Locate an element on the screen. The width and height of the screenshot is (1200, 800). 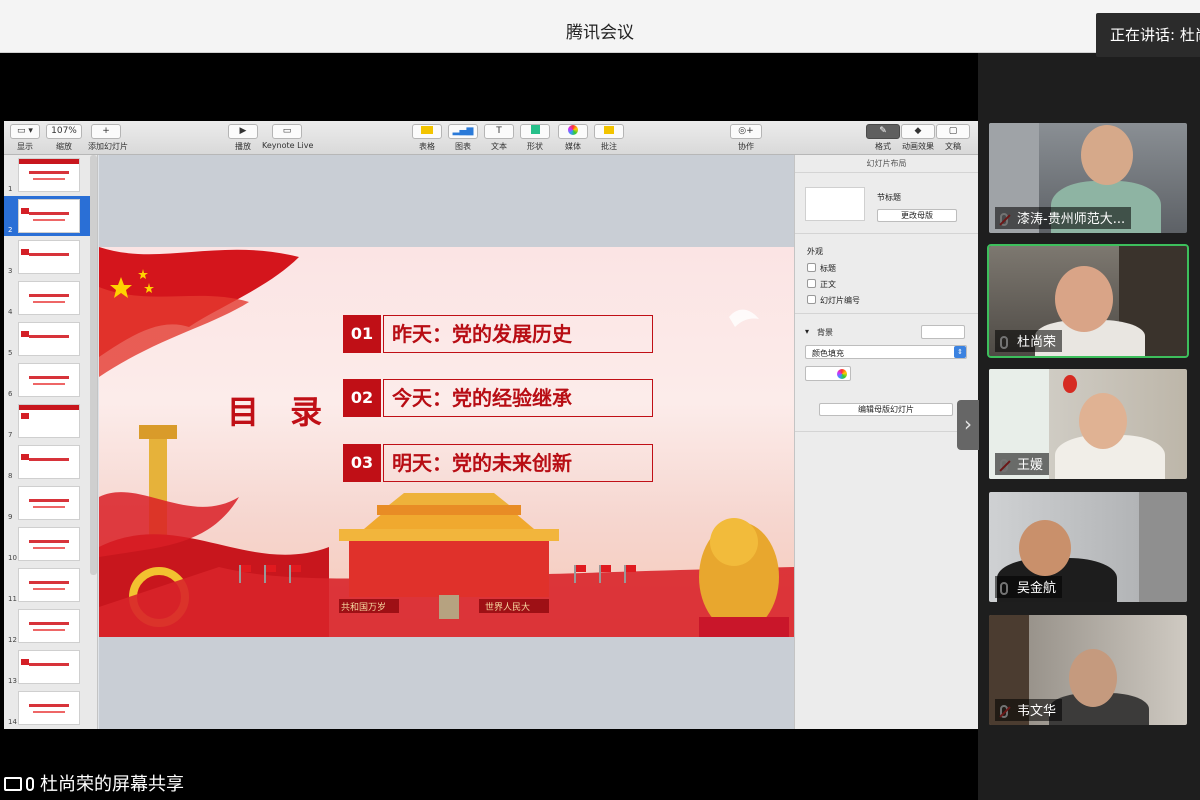
format-button: ✎ 格式 is located at coordinates (883, 138).